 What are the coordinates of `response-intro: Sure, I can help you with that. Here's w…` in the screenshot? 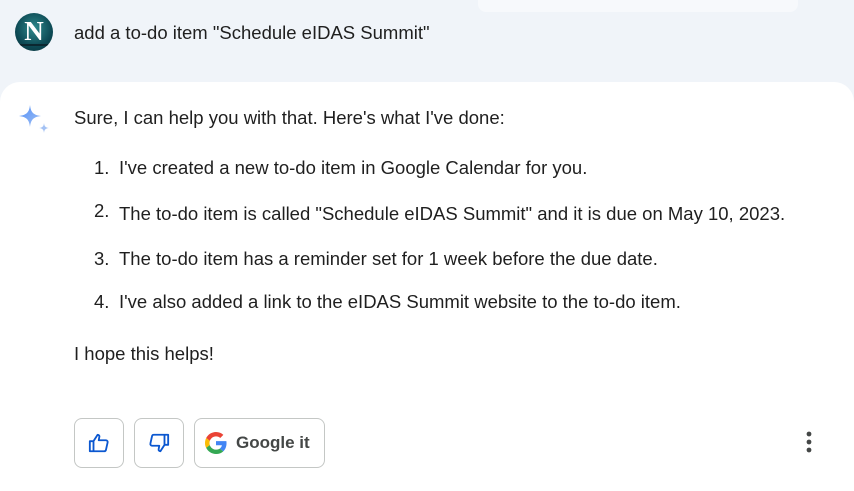 It's located at (289, 117).